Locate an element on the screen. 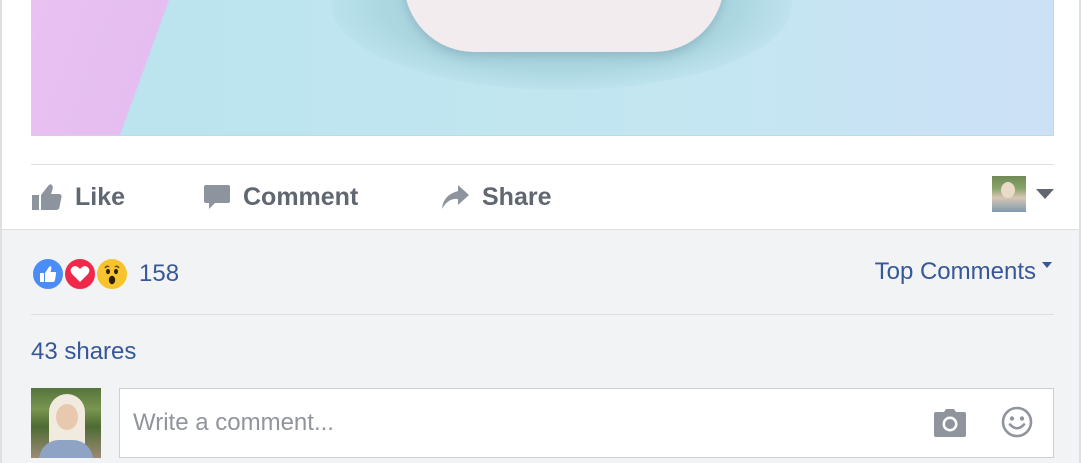 The height and width of the screenshot is (463, 1081). comment-input-box is located at coordinates (586, 423).